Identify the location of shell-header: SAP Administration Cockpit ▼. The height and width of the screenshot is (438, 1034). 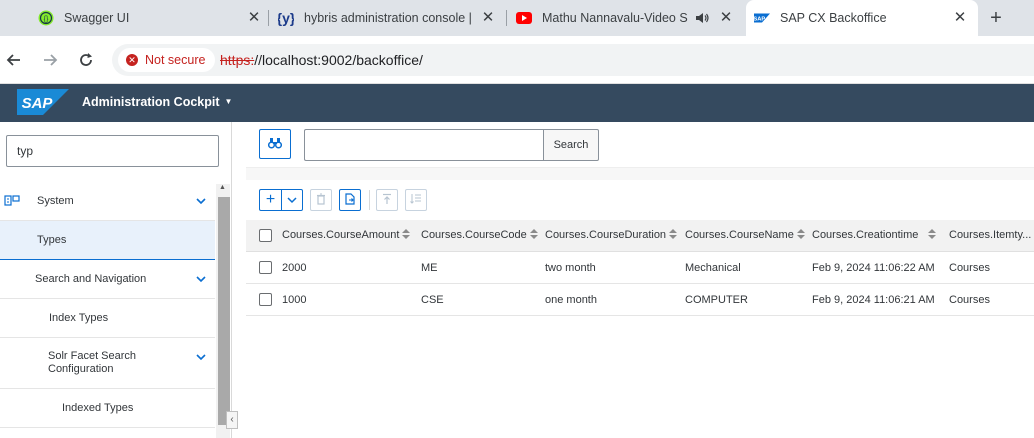
(517, 103).